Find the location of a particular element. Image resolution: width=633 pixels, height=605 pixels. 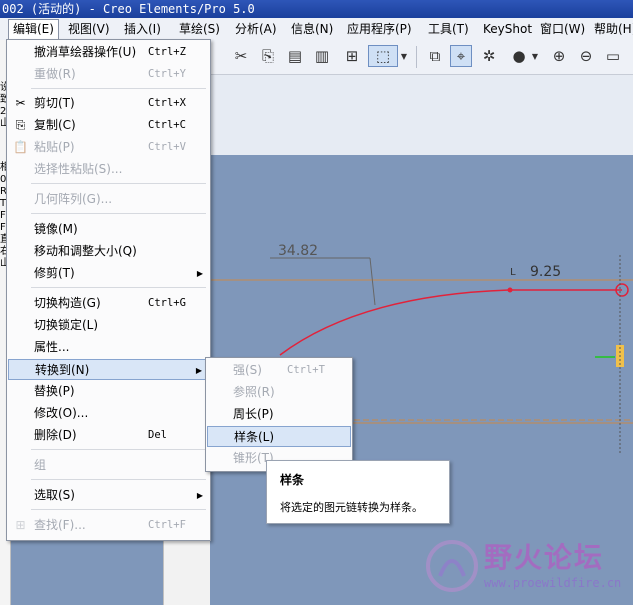

menu-item-move-resize: 移动和调整大小(Q) is located at coordinates (108, 251).